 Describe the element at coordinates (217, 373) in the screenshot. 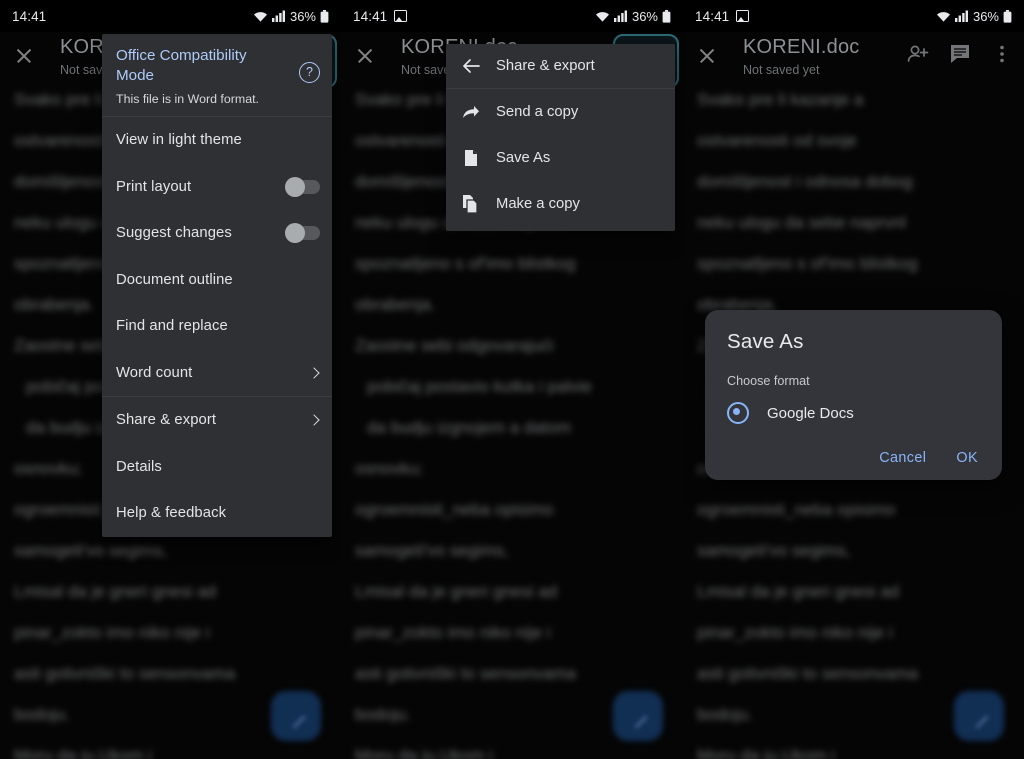

I see `menu-item-word-count: Word count` at that location.